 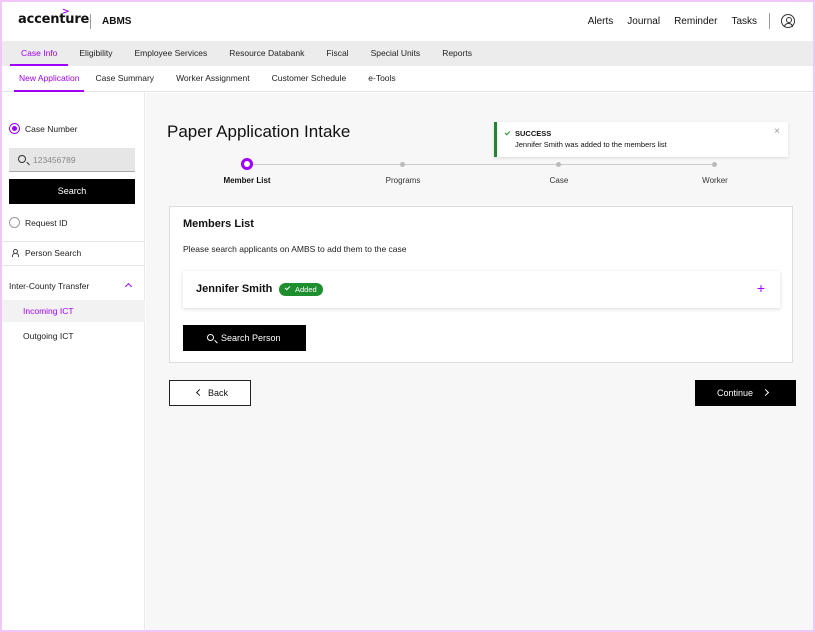 I want to click on continue-label: Continue, so click(x=735, y=393).